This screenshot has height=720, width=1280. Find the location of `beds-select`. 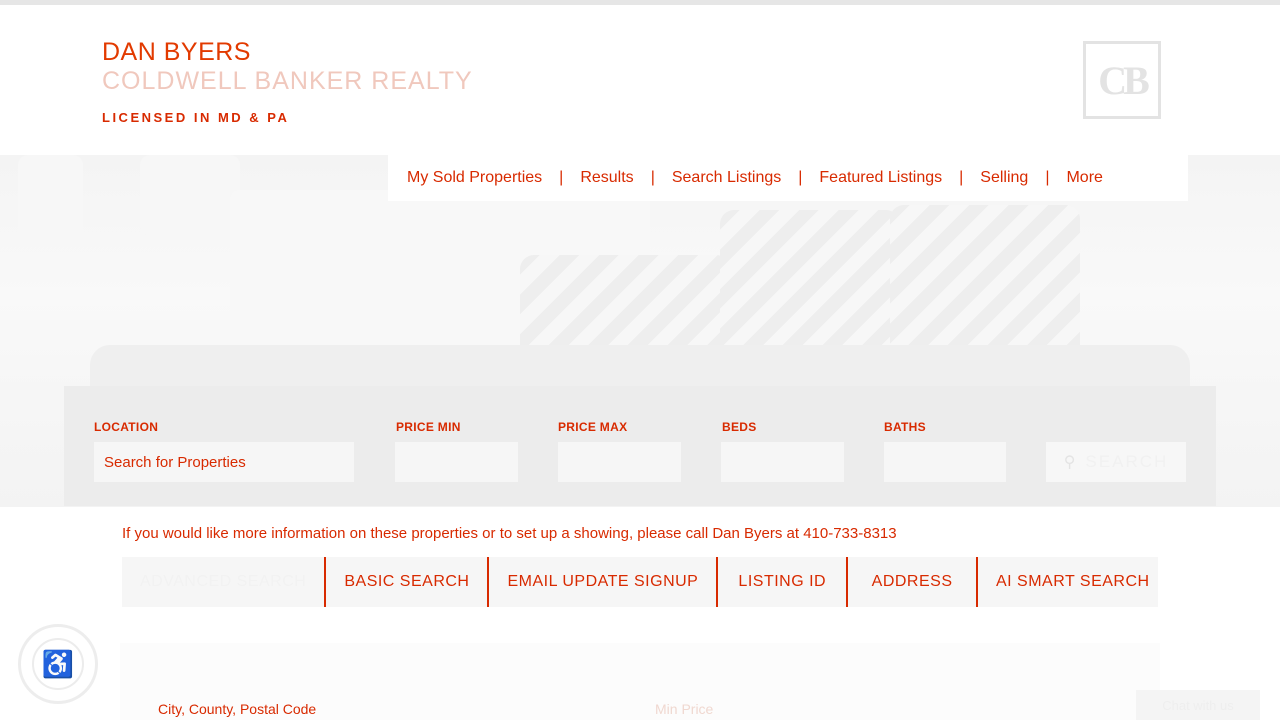

beds-select is located at coordinates (782, 462).